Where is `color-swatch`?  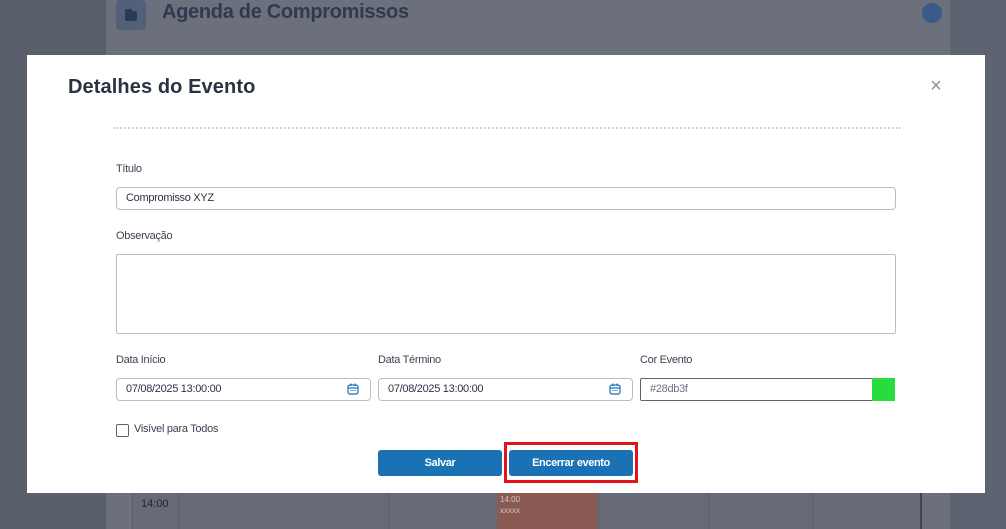 color-swatch is located at coordinates (883, 389).